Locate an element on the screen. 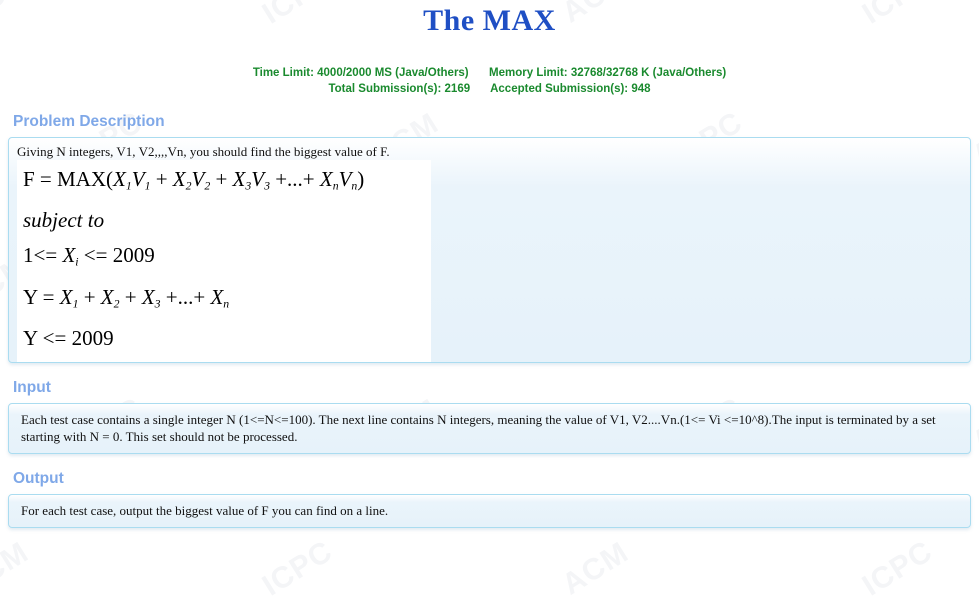 The height and width of the screenshot is (603, 979). term-2: X2V2 is located at coordinates (191, 180).